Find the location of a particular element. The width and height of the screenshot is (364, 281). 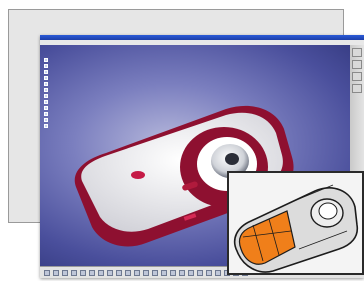

shutter-button is located at coordinates (138, 175).